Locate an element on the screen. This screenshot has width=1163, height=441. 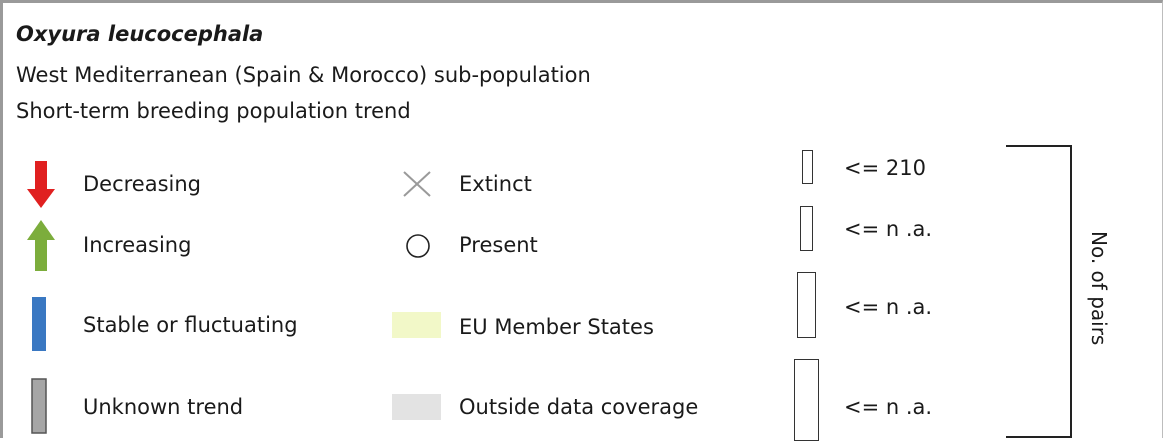
trend-label-stable: Stable or fluctuating is located at coordinates (190, 325).